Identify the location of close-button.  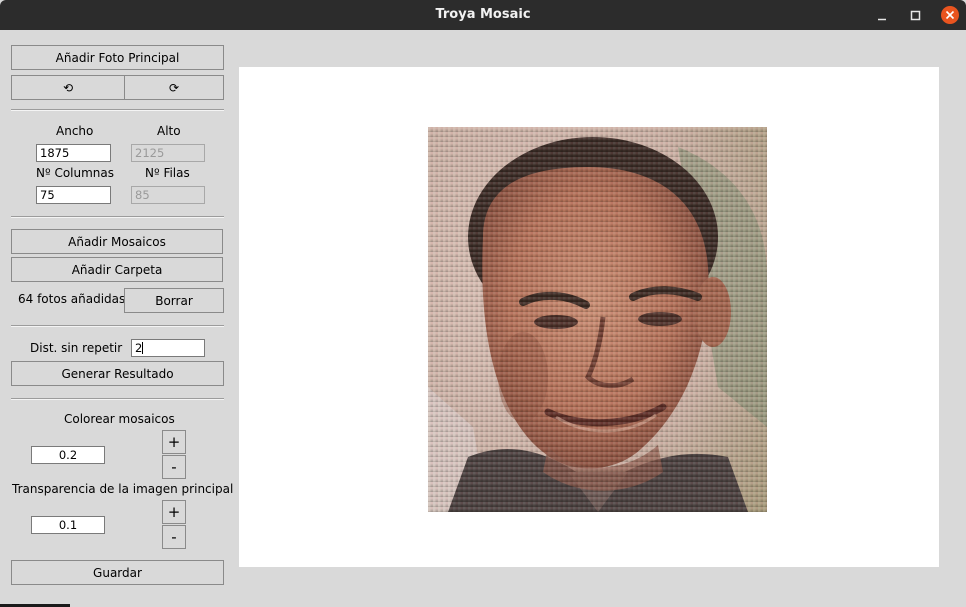
(950, 15).